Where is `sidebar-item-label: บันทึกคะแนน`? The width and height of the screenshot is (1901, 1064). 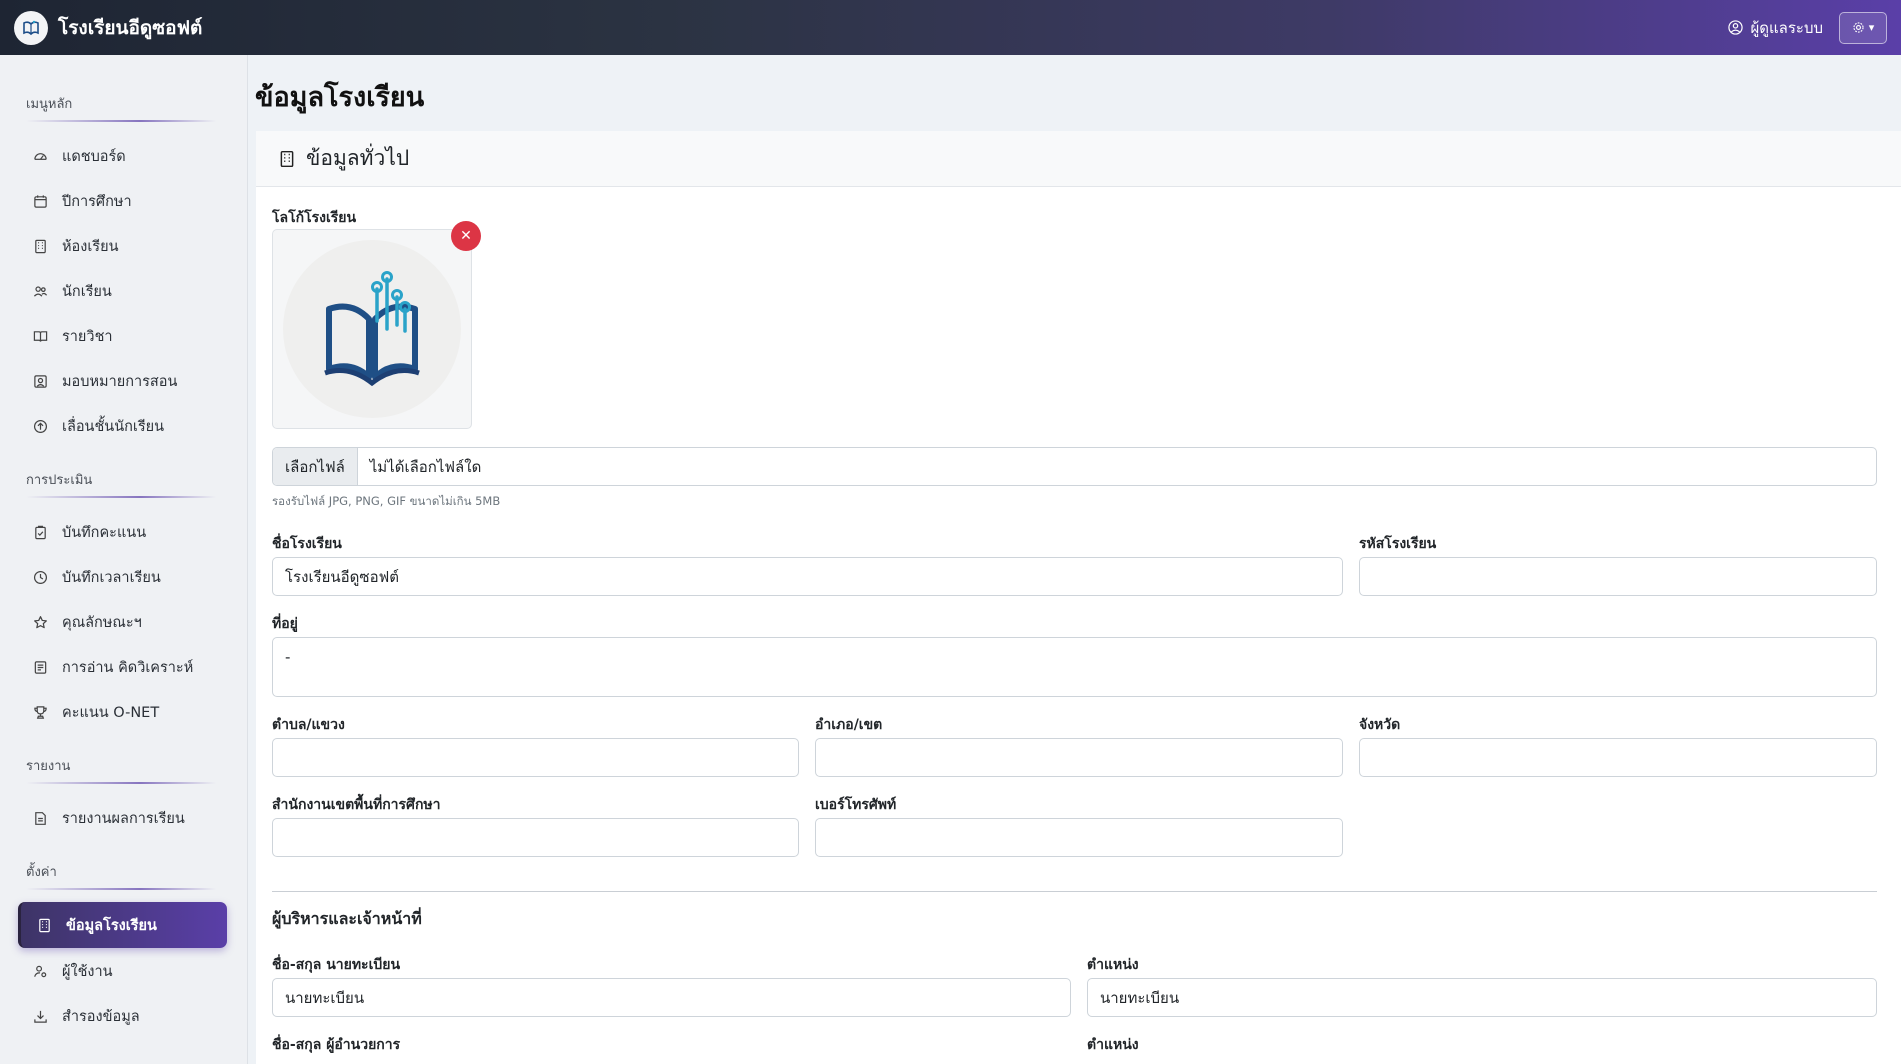 sidebar-item-label: บันทึกคะแนน is located at coordinates (104, 533).